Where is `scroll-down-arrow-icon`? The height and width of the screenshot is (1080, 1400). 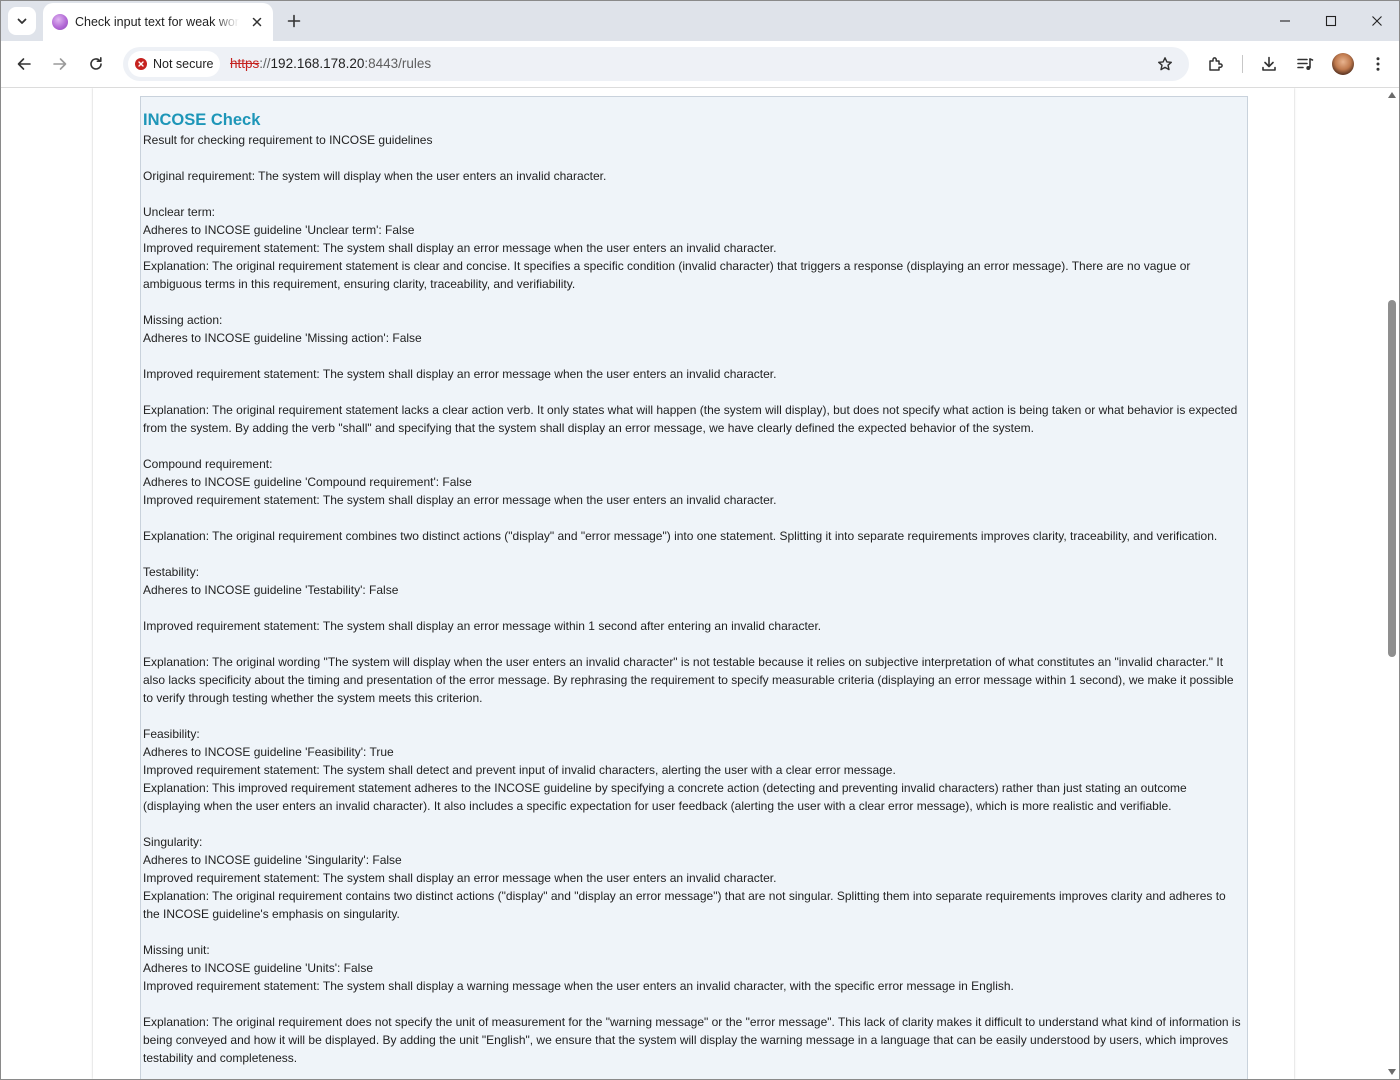
scroll-down-arrow-icon is located at coordinates (1392, 1072).